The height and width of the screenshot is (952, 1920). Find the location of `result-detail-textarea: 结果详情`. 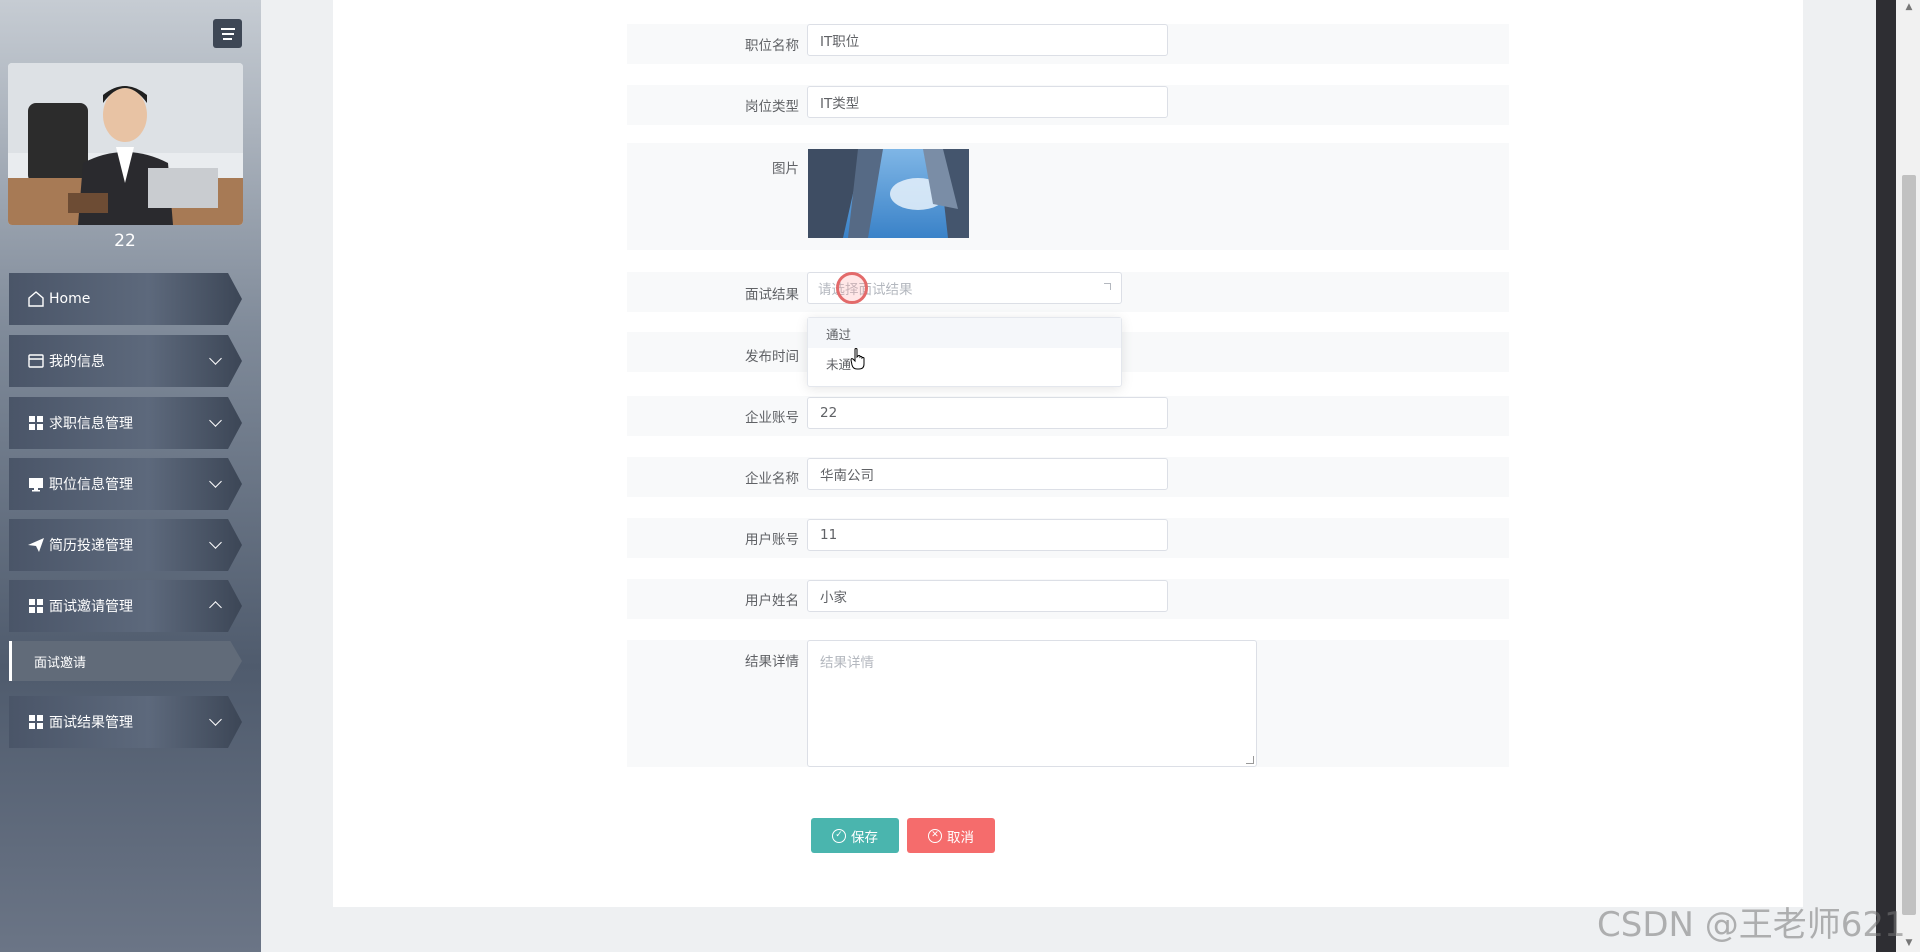

result-detail-textarea: 结果详情 is located at coordinates (1032, 703).